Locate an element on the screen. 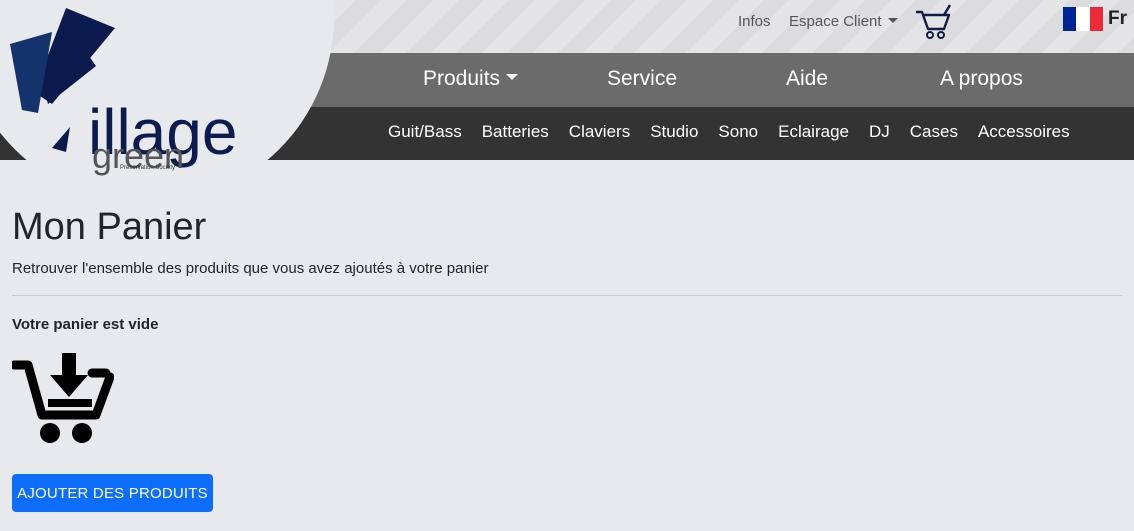 Image resolution: width=1134 pixels, height=531 pixels. cart-download-icon is located at coordinates (63, 398).